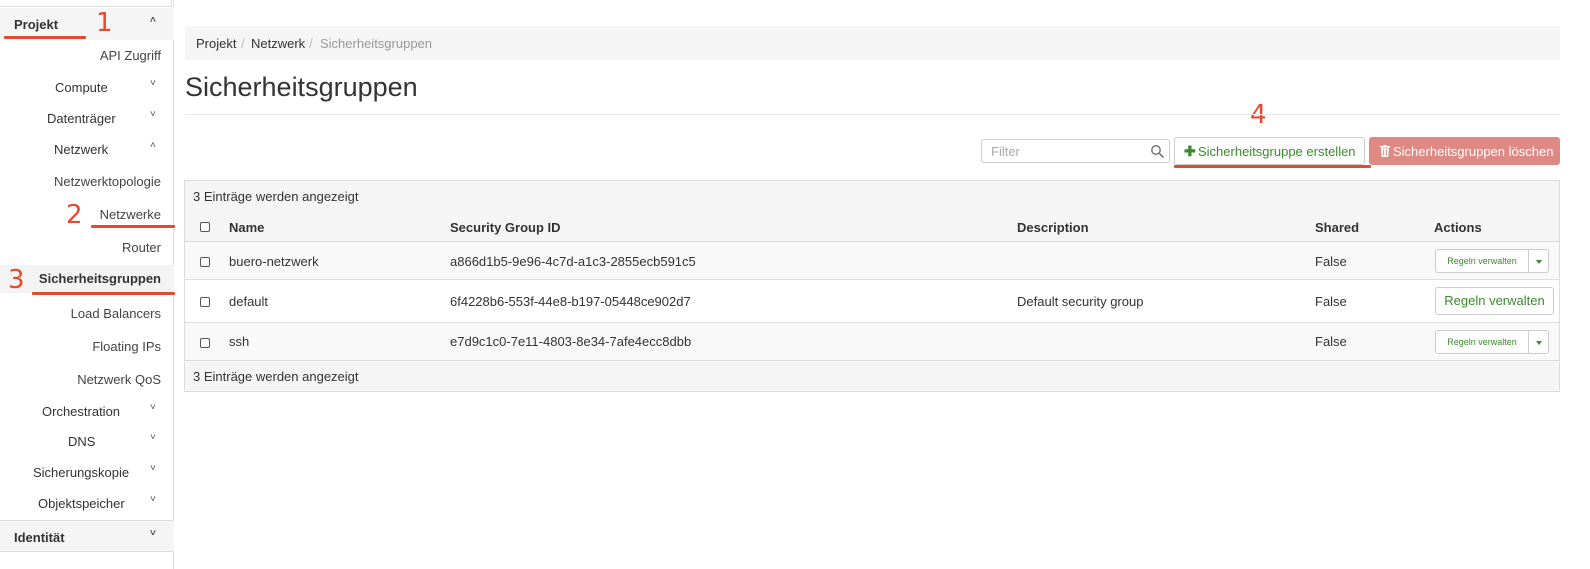  What do you see at coordinates (86, 3) in the screenshot?
I see `sidebar-top-divider` at bounding box center [86, 3].